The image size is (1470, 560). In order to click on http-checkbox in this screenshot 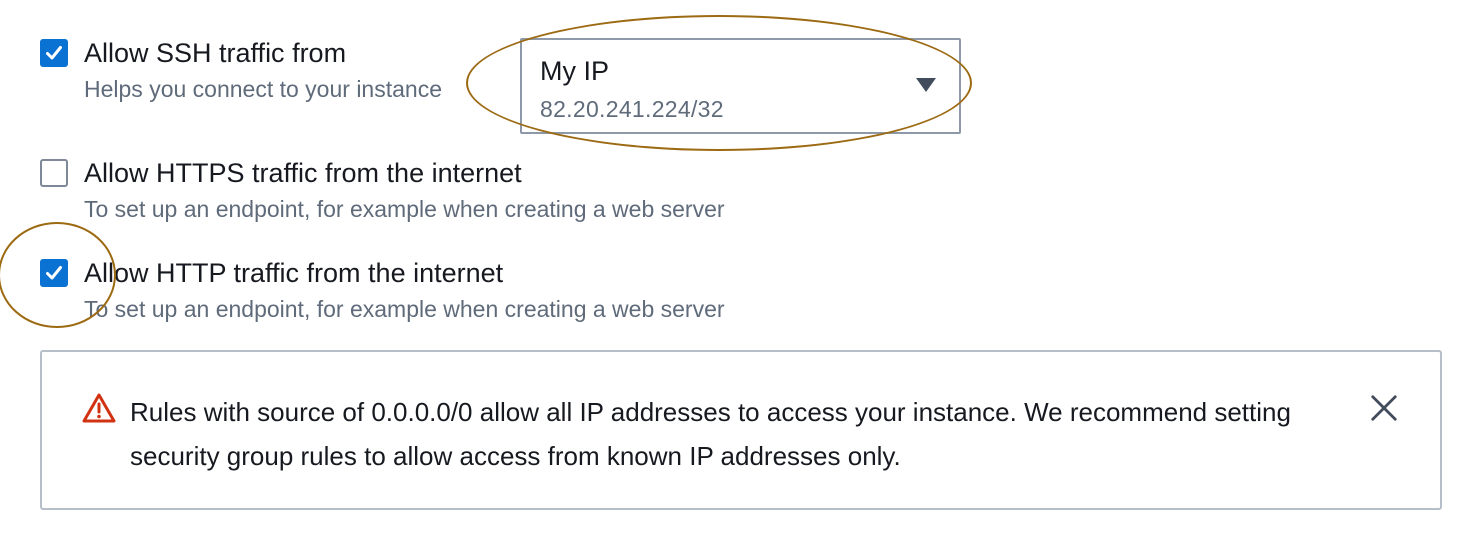, I will do `click(54, 273)`.